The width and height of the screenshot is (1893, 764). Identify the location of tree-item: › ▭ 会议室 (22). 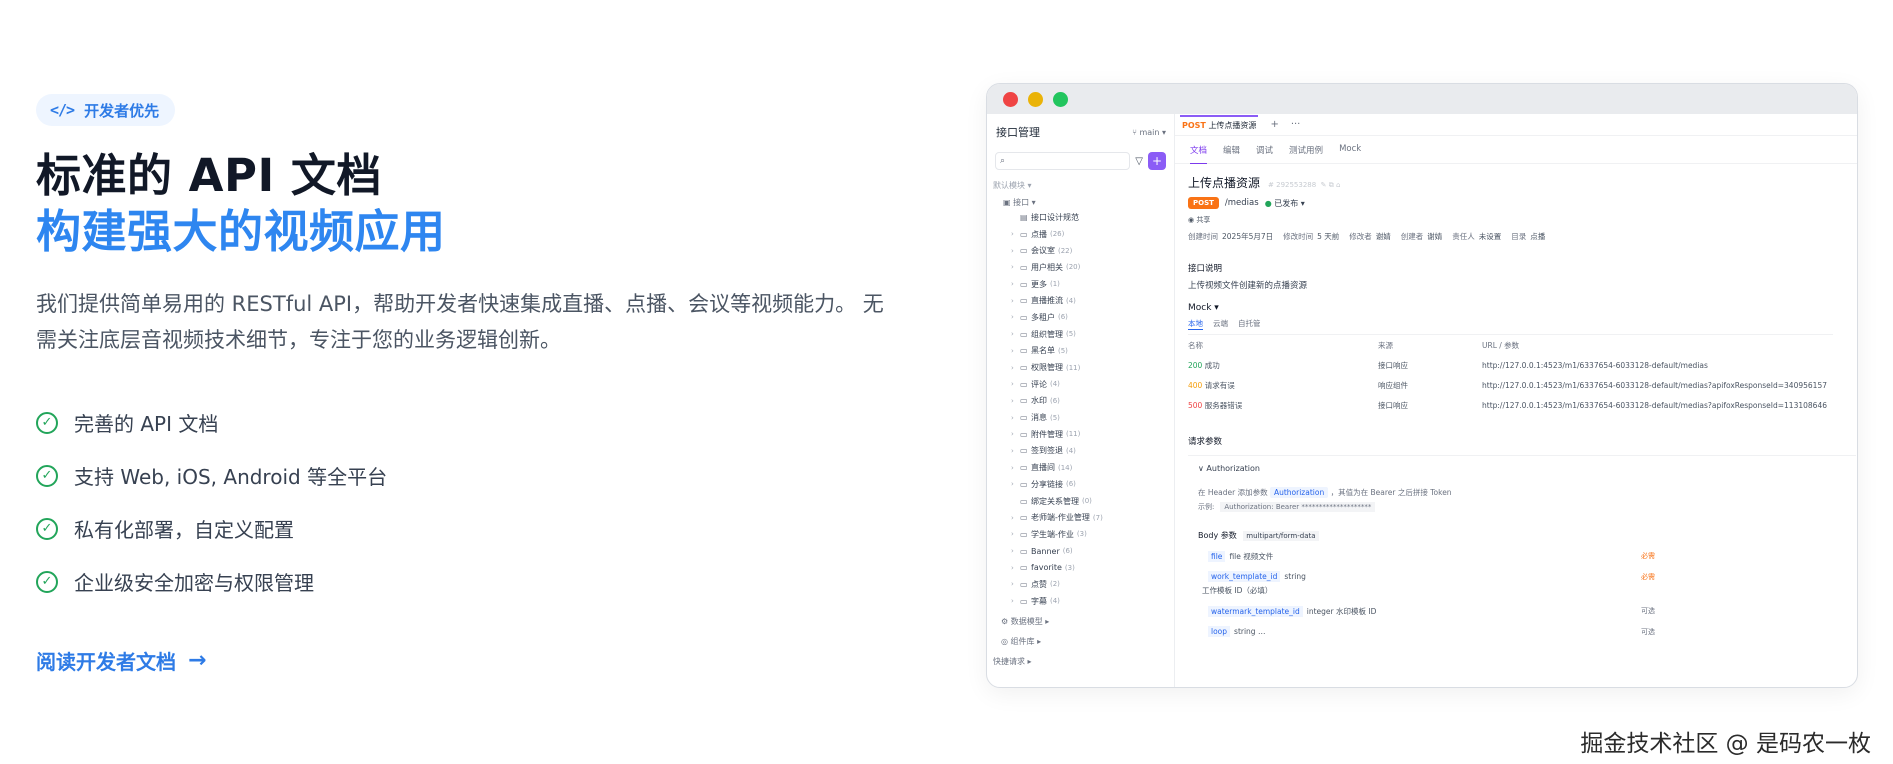
(1080, 250).